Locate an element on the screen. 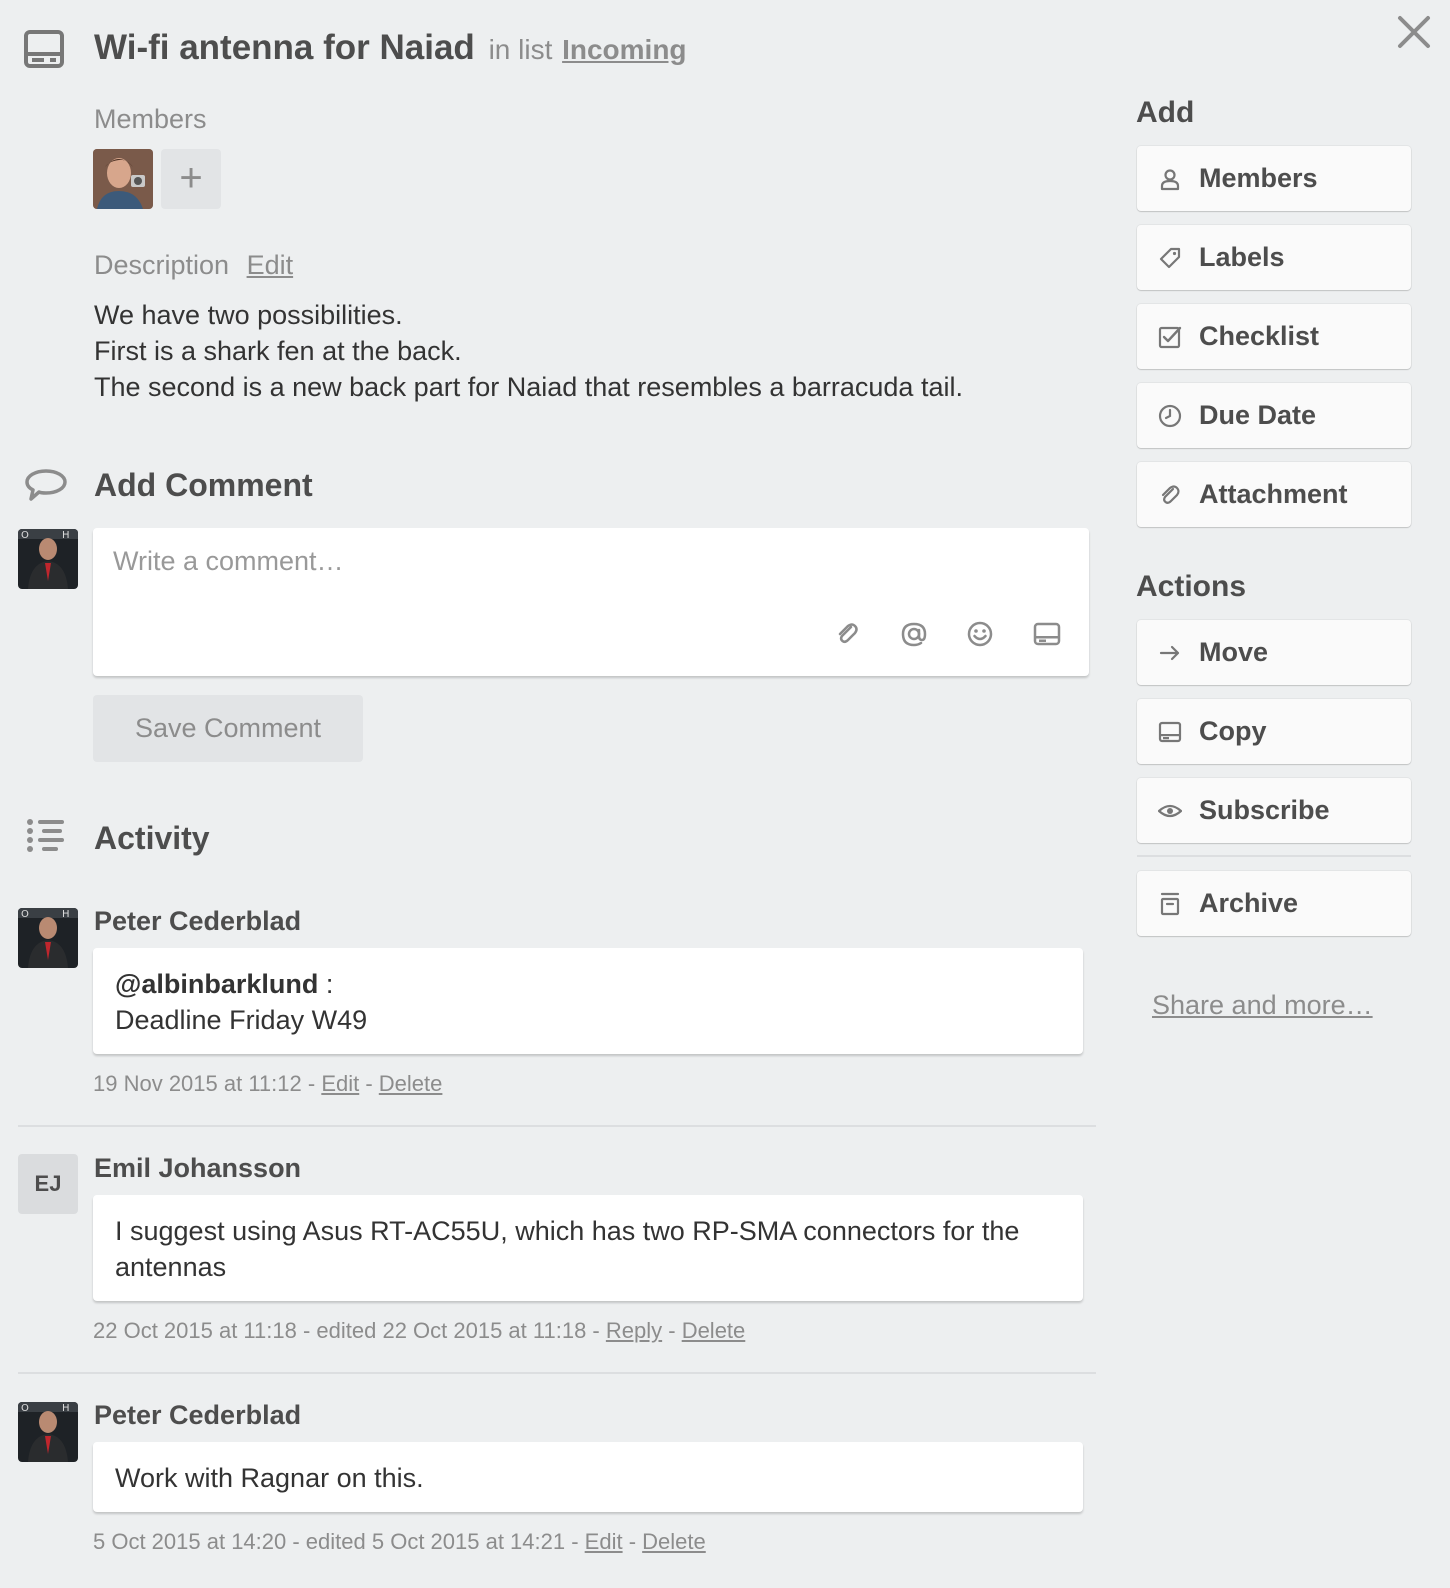 Image resolution: width=1450 pixels, height=1588 pixels. activity-timestamp: 19 Nov 2015 at 11:12 - is located at coordinates (207, 1083).